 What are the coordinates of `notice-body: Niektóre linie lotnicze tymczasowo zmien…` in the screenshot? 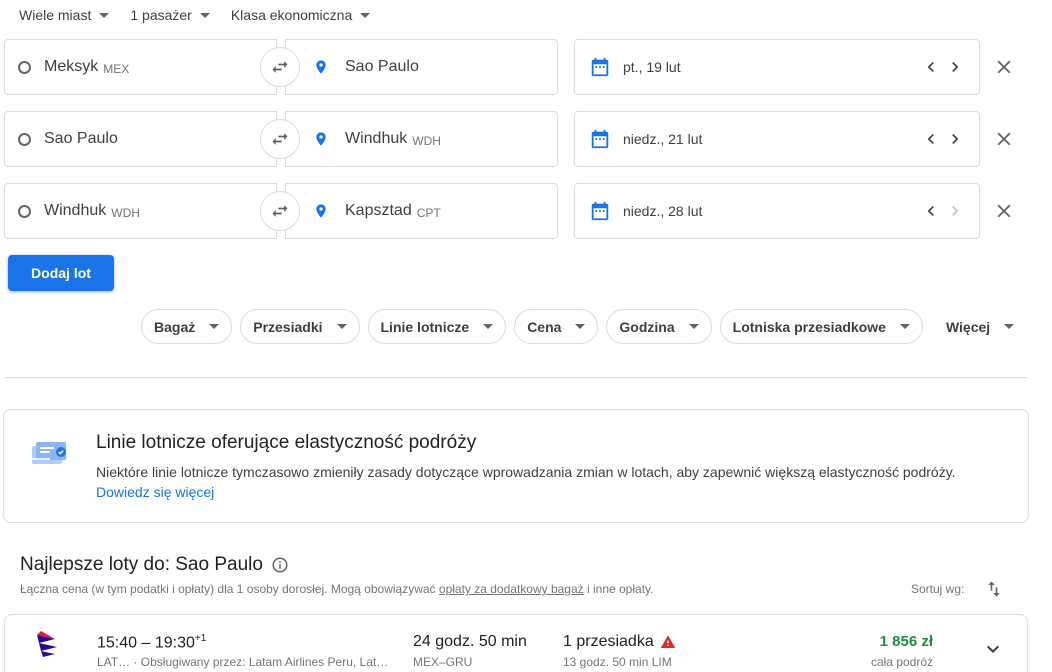 It's located at (526, 482).